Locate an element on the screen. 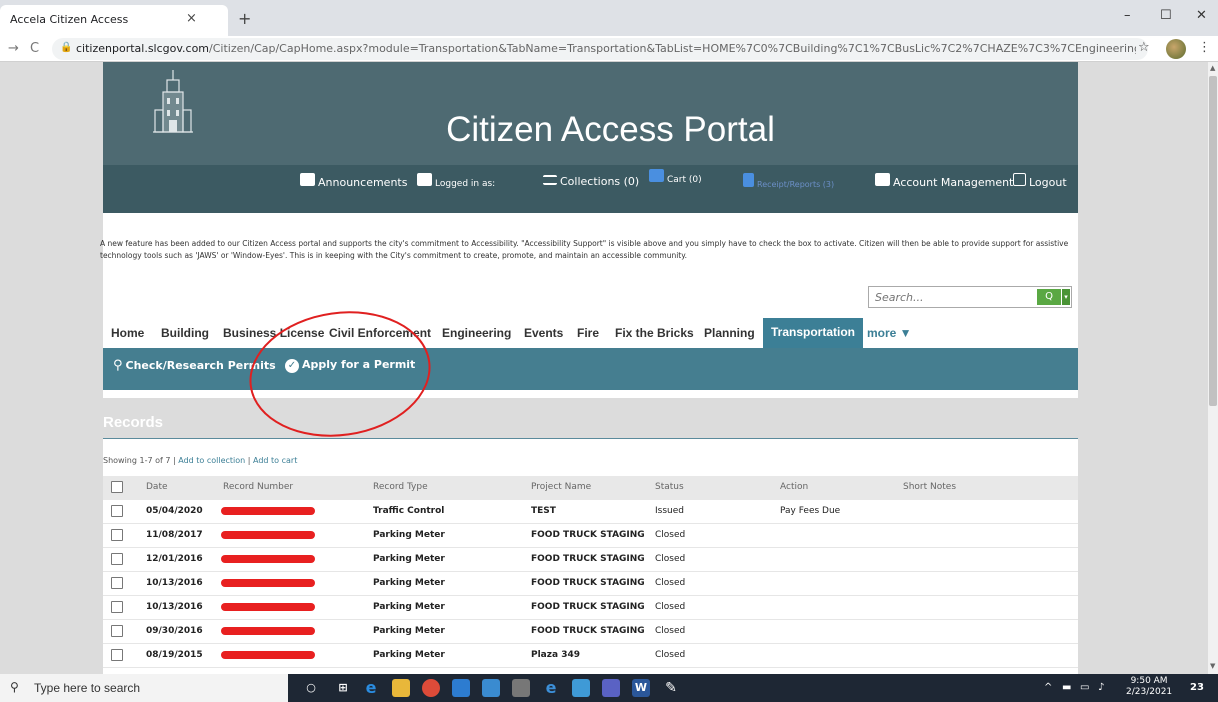 The width and height of the screenshot is (1218, 702). edge-icon: e is located at coordinates (371, 688).